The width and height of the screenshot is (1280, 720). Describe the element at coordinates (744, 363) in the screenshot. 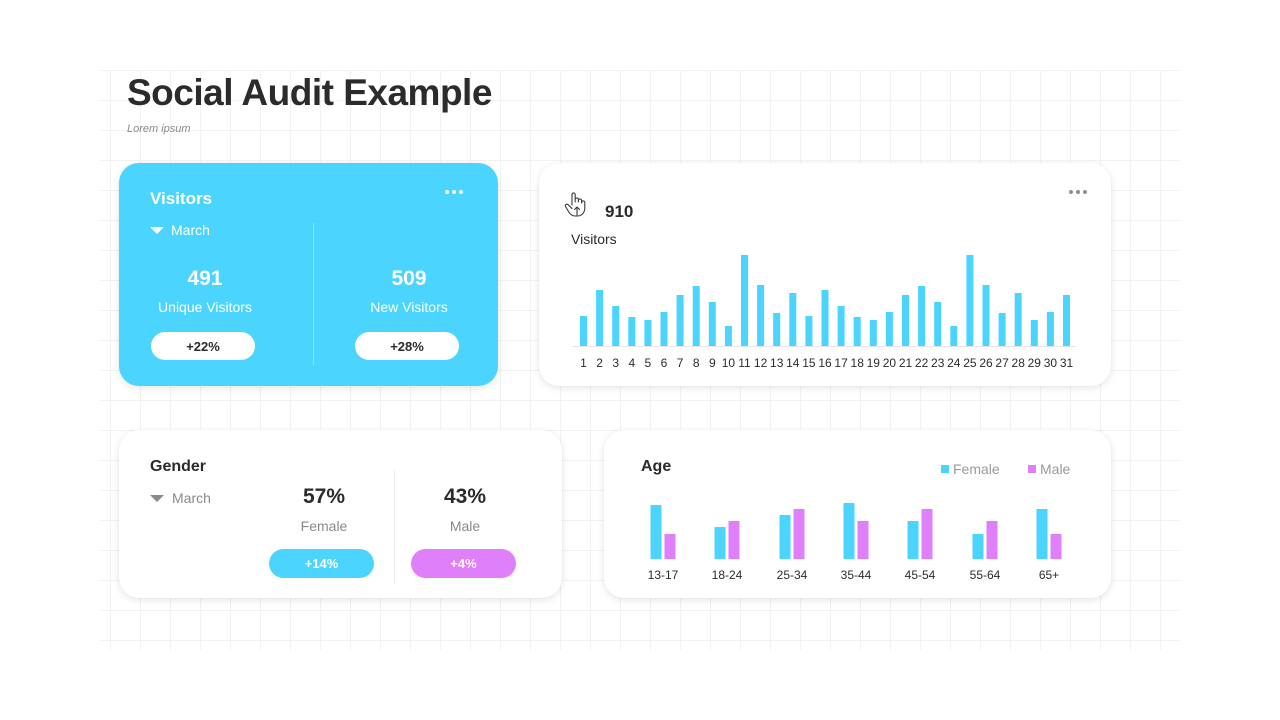

I see `x-tick-label: 11` at that location.